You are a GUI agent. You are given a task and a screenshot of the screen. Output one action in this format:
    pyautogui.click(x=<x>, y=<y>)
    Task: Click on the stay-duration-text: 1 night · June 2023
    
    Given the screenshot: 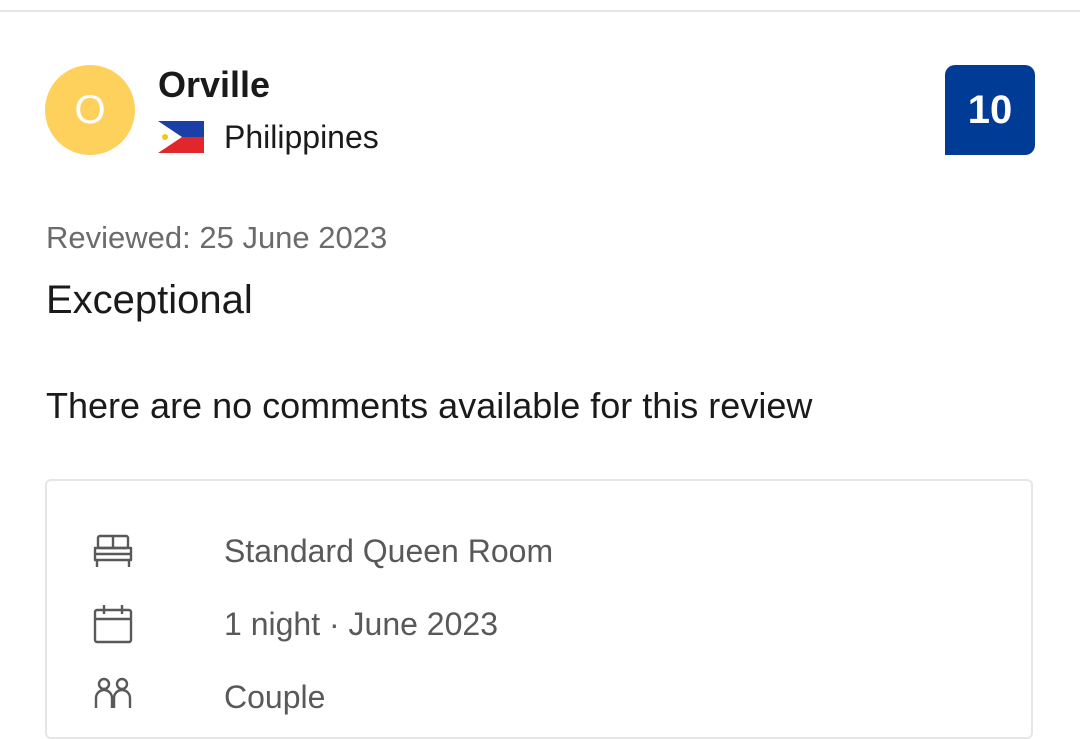 What is the action you would take?
    pyautogui.click(x=361, y=623)
    